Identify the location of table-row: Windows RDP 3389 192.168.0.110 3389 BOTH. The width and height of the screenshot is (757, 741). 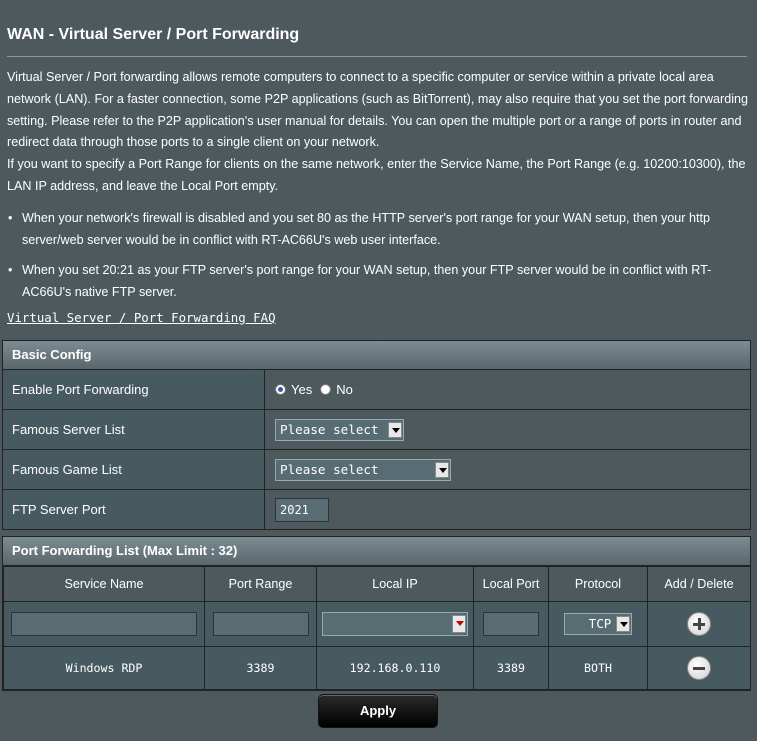
(377, 668).